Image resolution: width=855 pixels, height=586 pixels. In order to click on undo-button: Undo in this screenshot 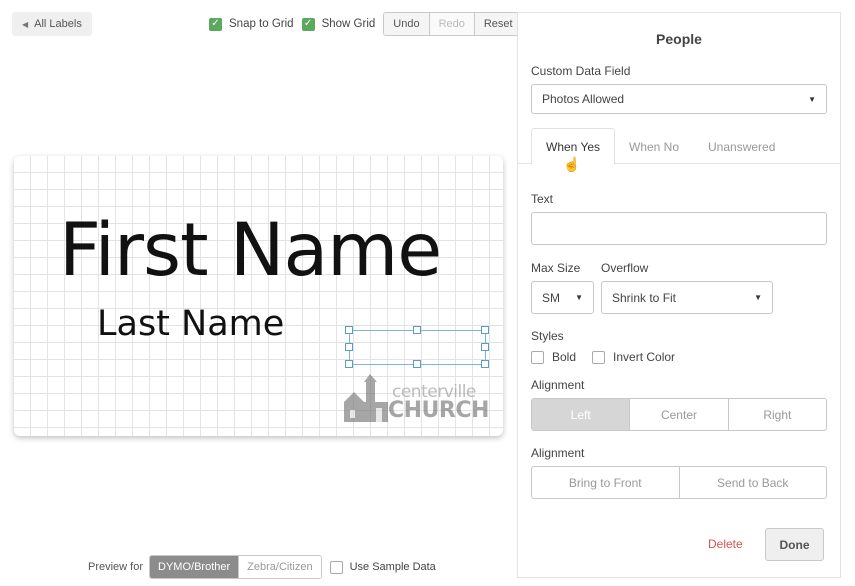, I will do `click(407, 24)`.